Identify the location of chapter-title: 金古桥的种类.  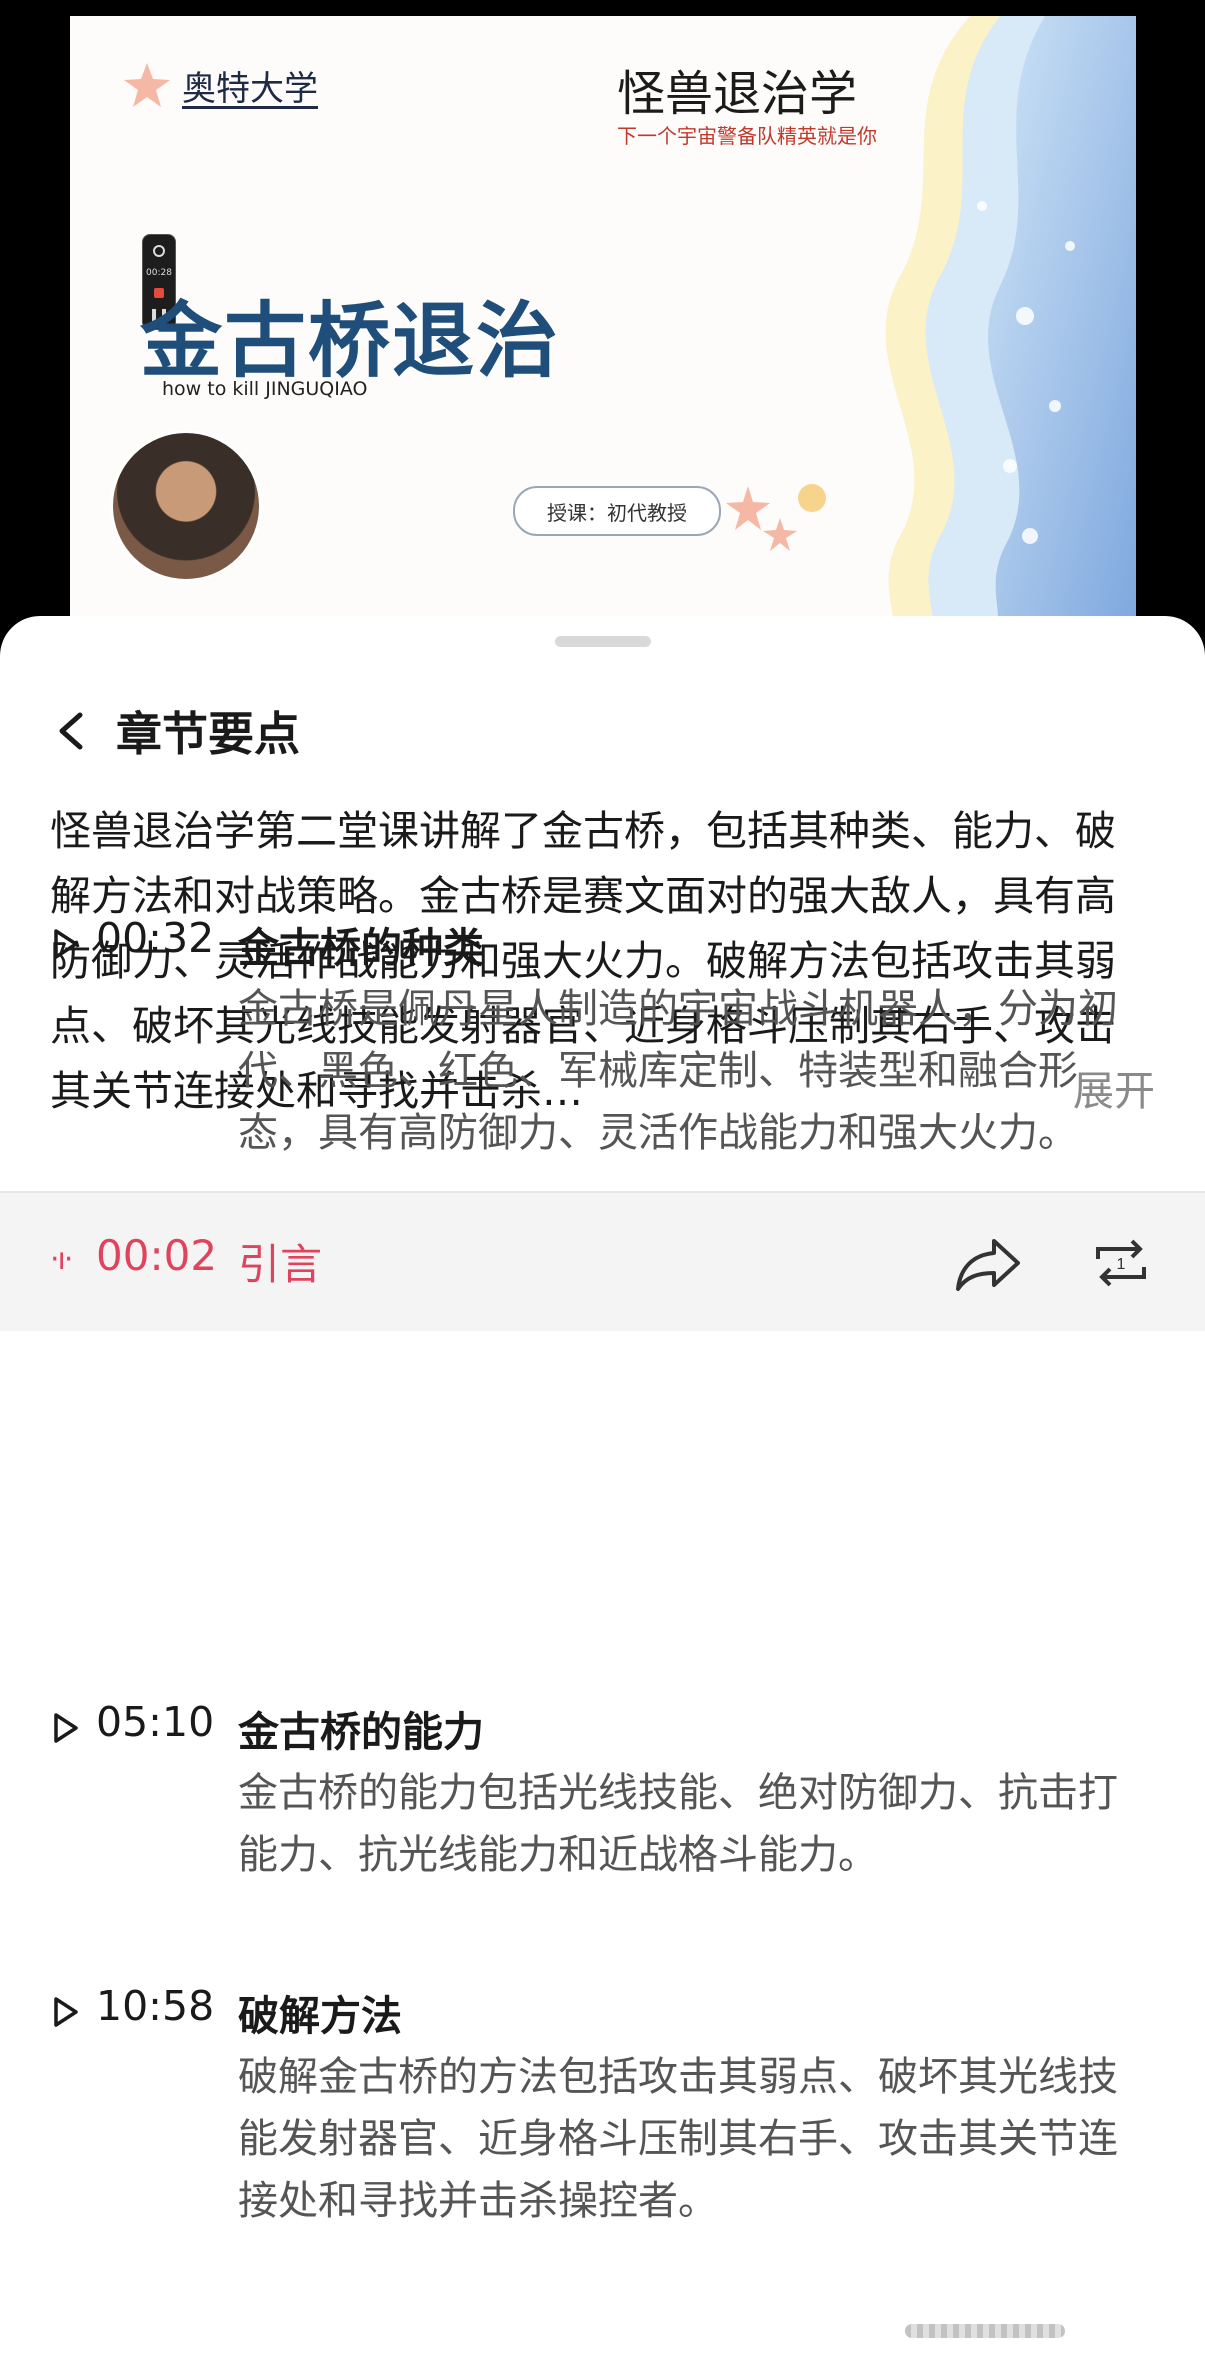
(361, 948).